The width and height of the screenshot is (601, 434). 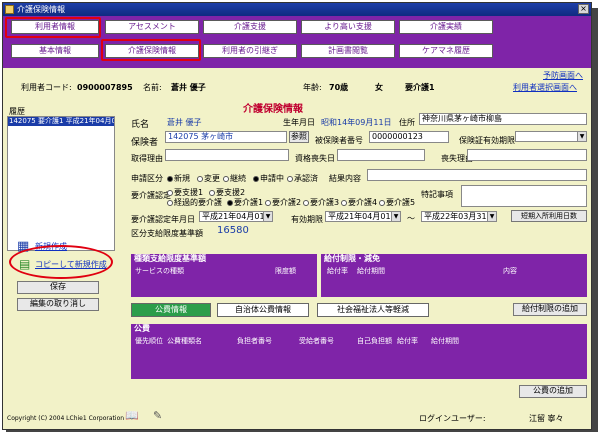 I want to click on acquire-reason-label: 取得理由, so click(x=147, y=158).